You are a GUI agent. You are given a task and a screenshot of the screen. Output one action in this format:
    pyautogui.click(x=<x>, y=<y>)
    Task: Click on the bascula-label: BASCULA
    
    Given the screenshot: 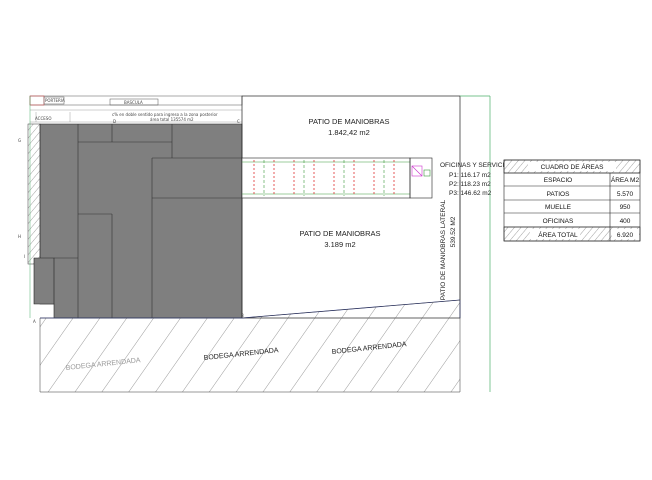 What is the action you would take?
    pyautogui.click(x=133, y=102)
    